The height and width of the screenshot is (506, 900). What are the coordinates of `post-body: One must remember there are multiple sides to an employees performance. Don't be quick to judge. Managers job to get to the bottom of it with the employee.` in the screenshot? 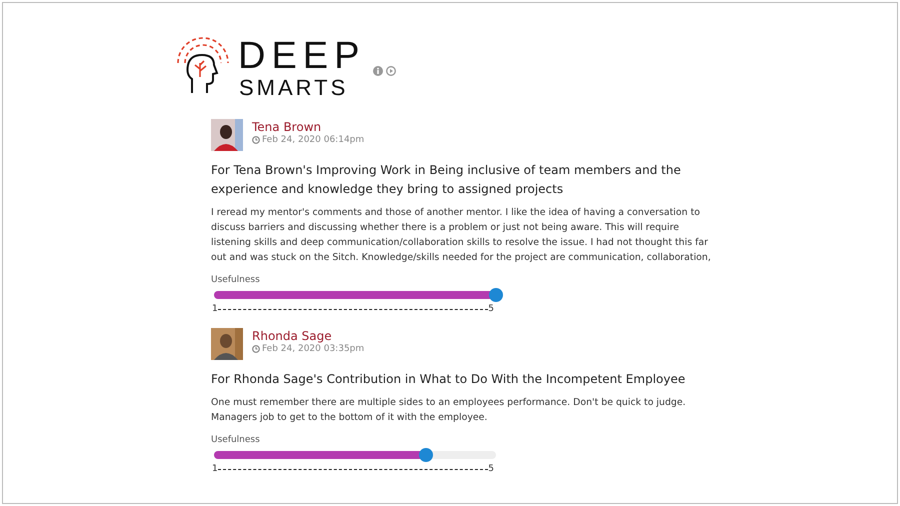 It's located at (449, 410).